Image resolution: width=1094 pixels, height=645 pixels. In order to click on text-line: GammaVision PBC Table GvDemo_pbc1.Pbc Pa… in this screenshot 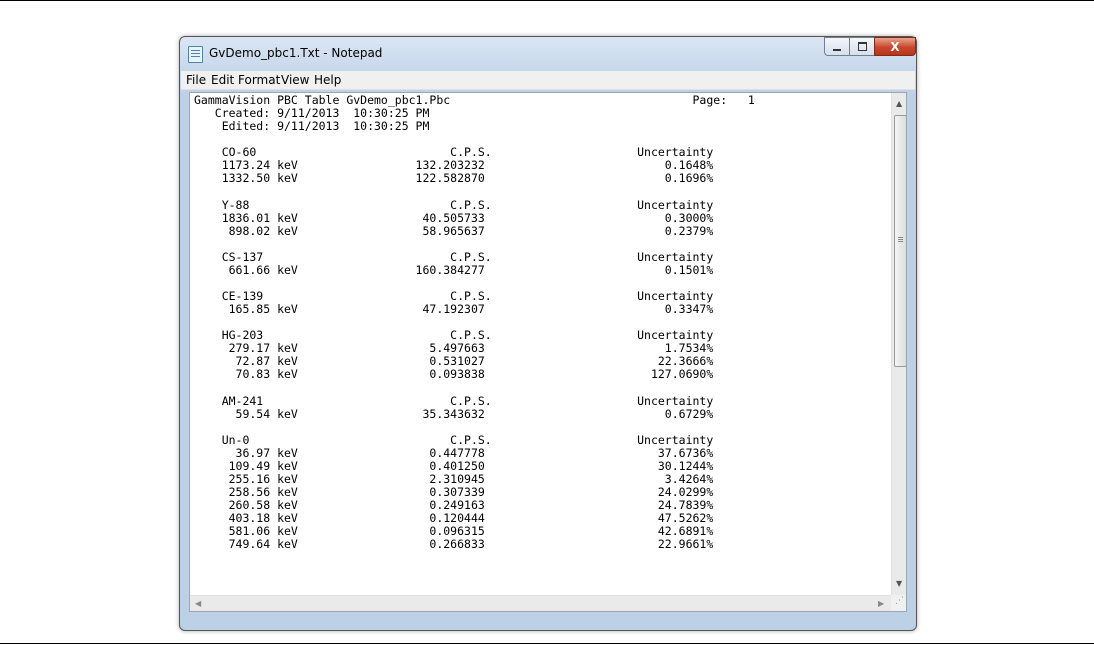, I will do `click(474, 100)`.